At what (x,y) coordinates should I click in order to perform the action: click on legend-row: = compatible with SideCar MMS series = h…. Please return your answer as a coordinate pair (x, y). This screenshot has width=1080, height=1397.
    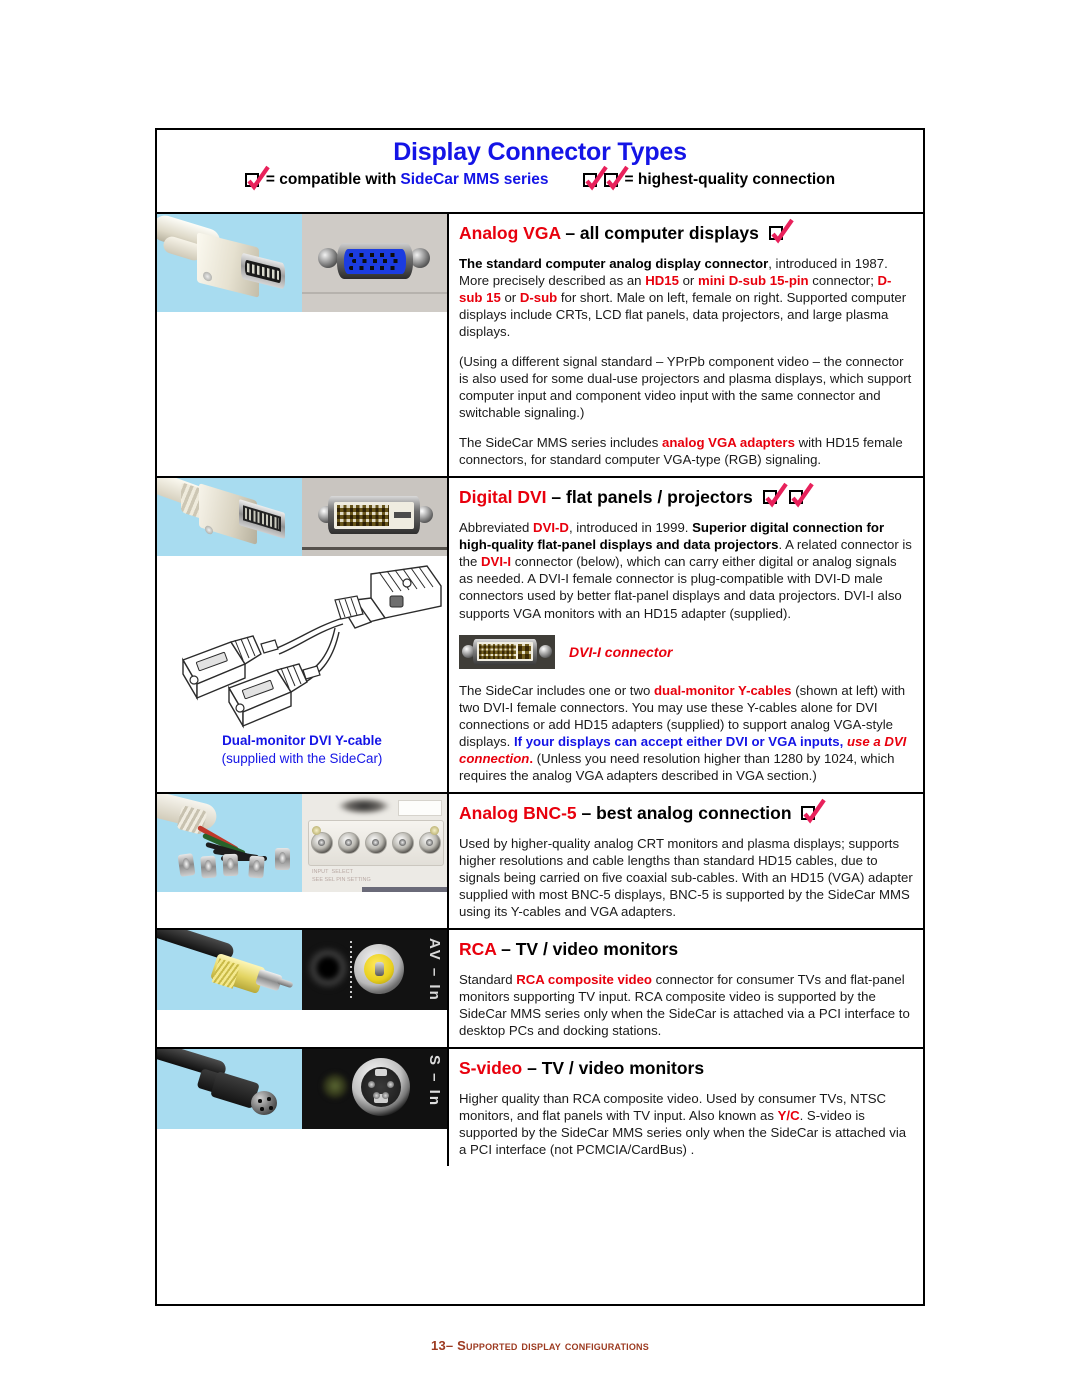
    Looking at the image, I should click on (540, 178).